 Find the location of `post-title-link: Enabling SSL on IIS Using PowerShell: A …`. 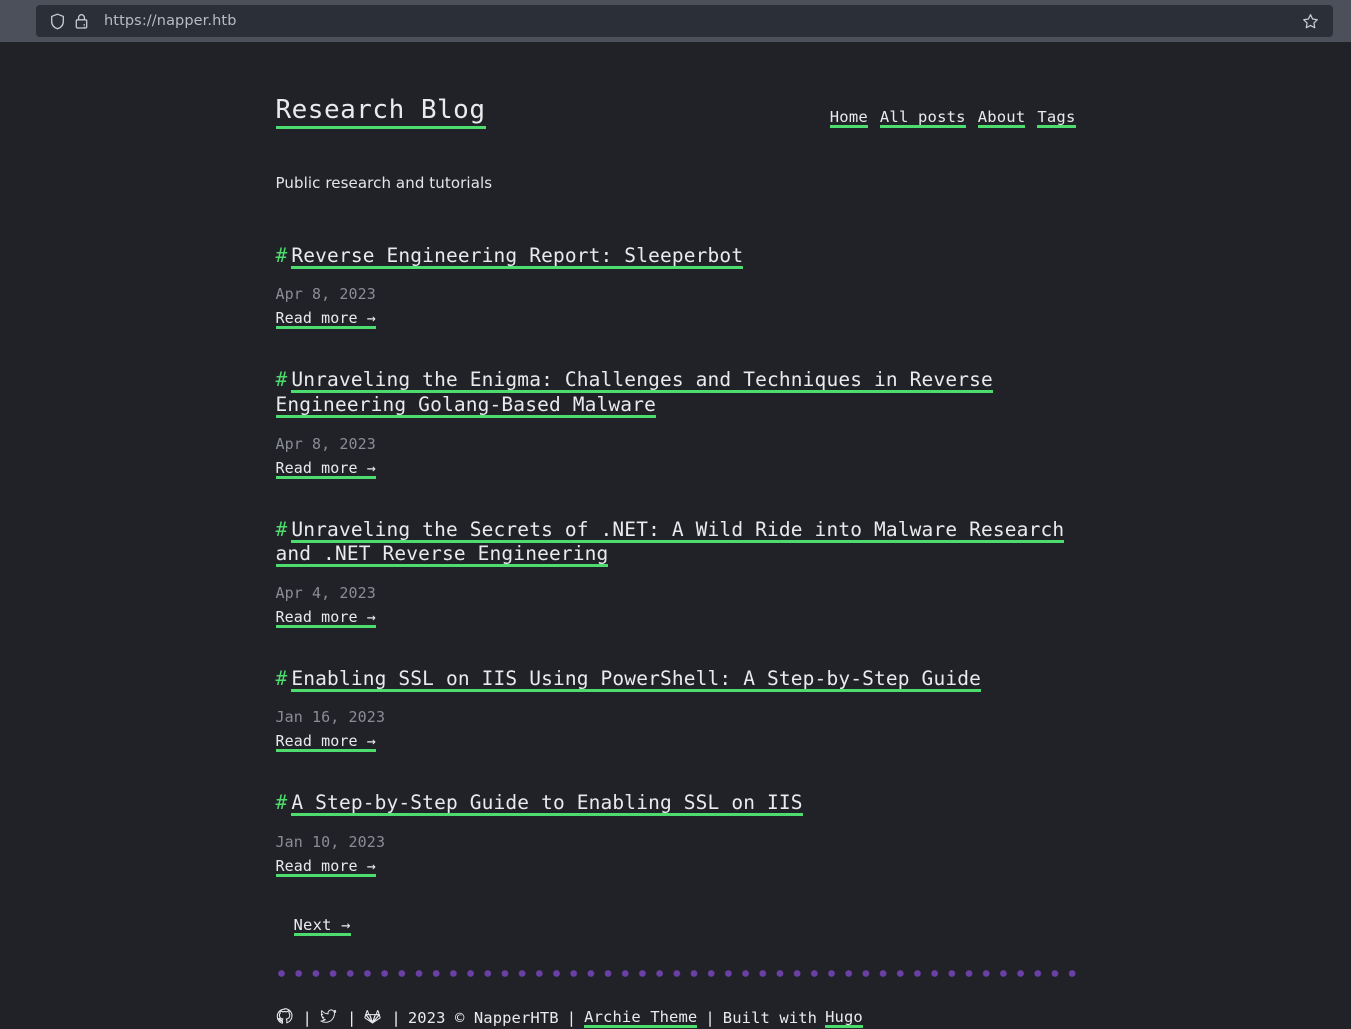

post-title-link: Enabling SSL on IIS Using PowerShell: A … is located at coordinates (636, 679).